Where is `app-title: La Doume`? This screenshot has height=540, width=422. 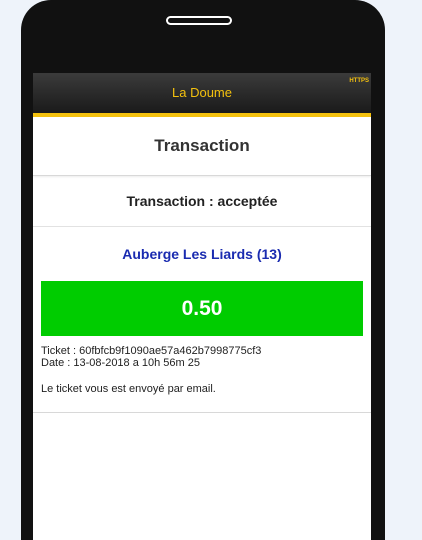
app-title: La Doume is located at coordinates (202, 92).